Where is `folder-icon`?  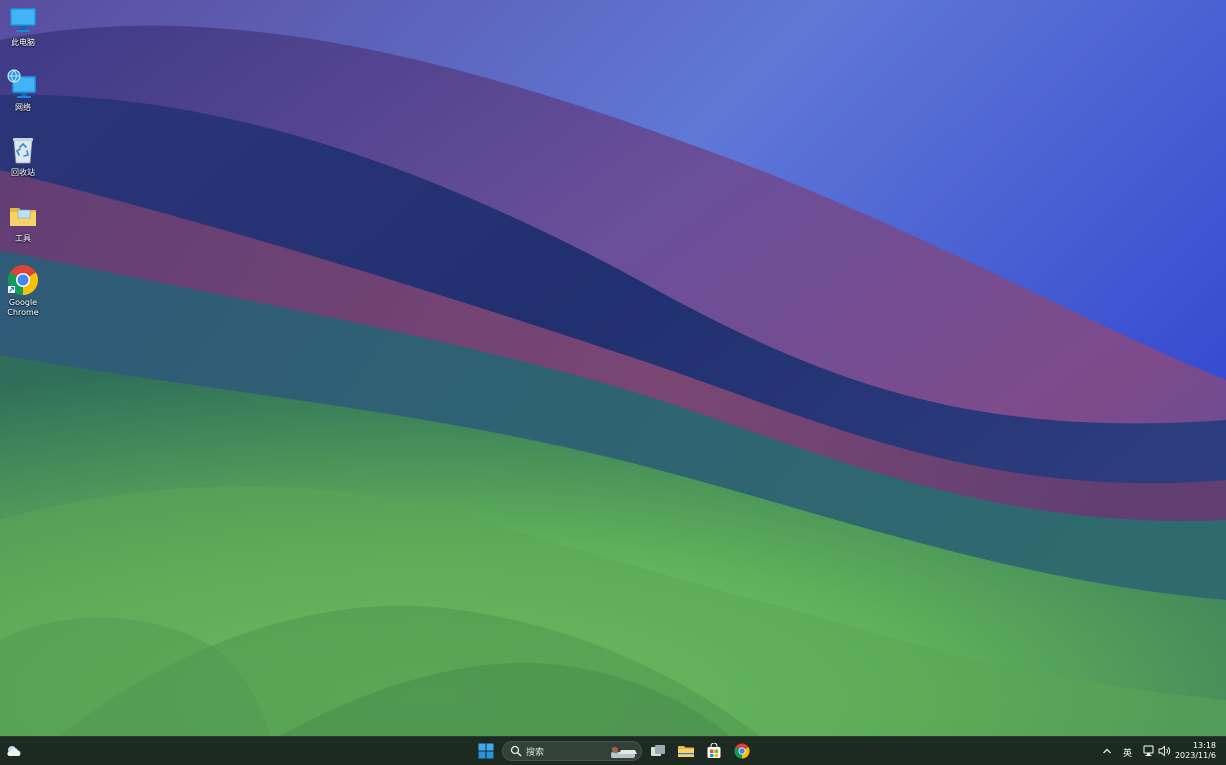
folder-icon is located at coordinates (23, 217).